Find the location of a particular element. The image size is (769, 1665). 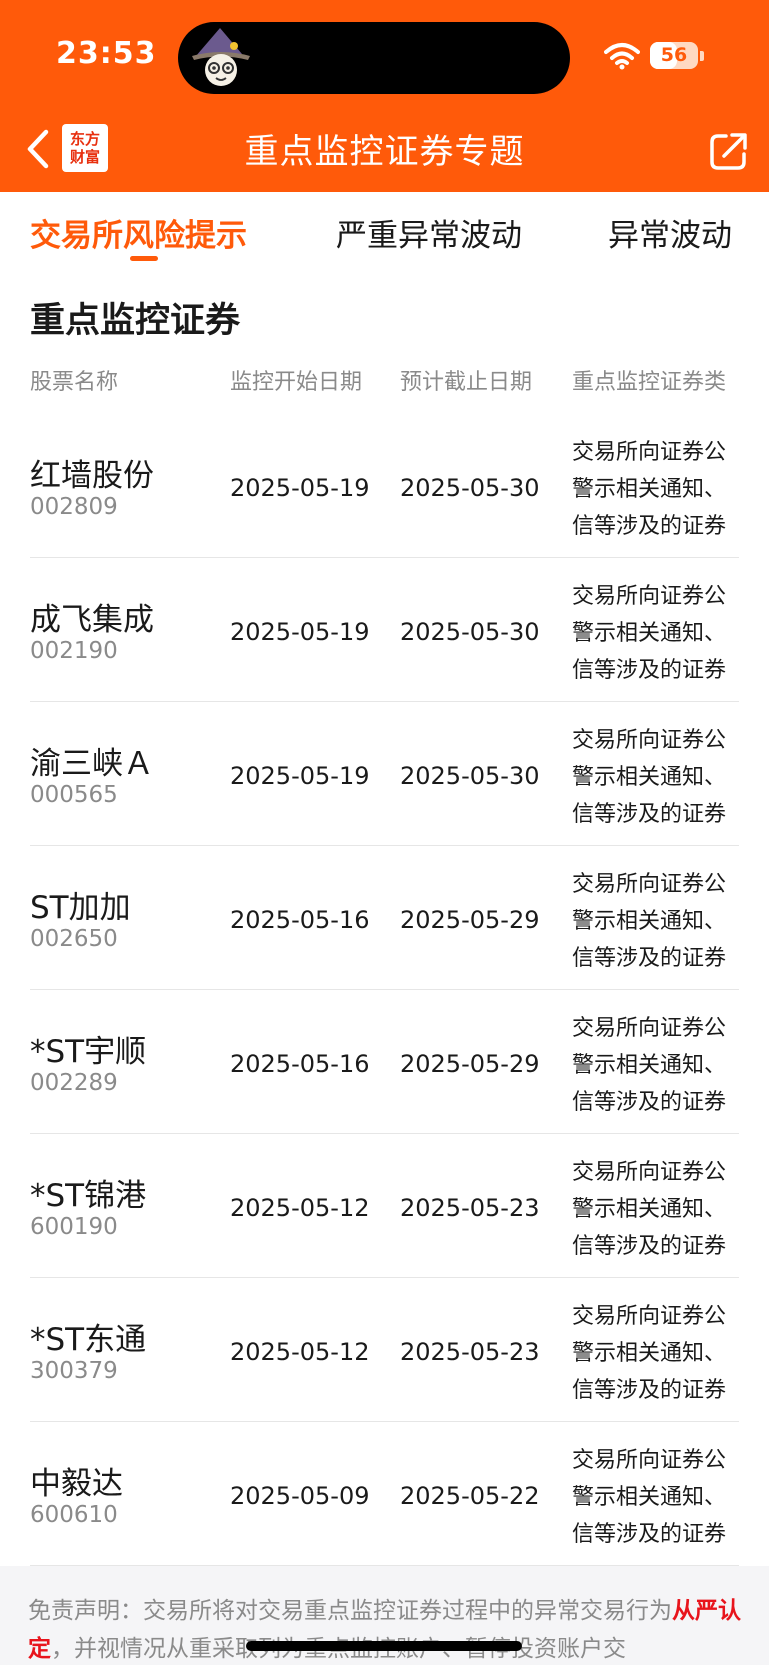

header-stock-name: 股票名称 is located at coordinates (74, 382).